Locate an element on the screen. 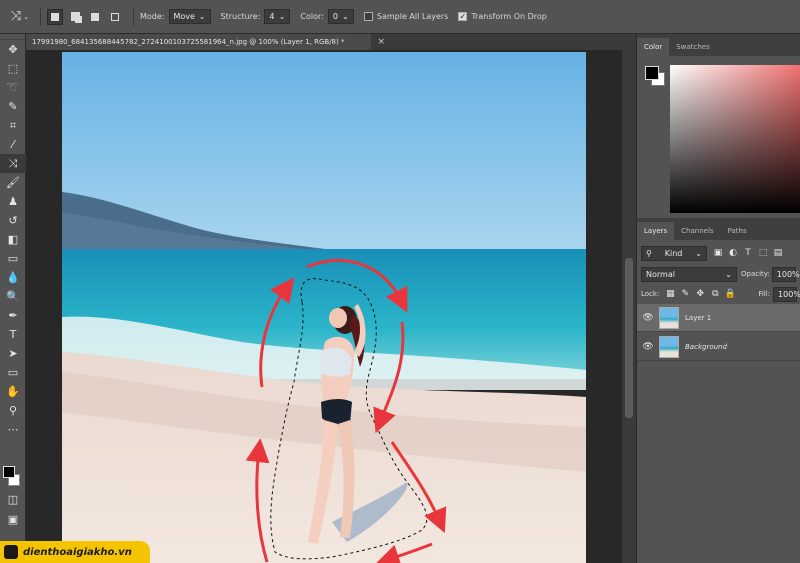 The image size is (800, 563). adjustment-filter-icon: ◐ is located at coordinates (733, 253).